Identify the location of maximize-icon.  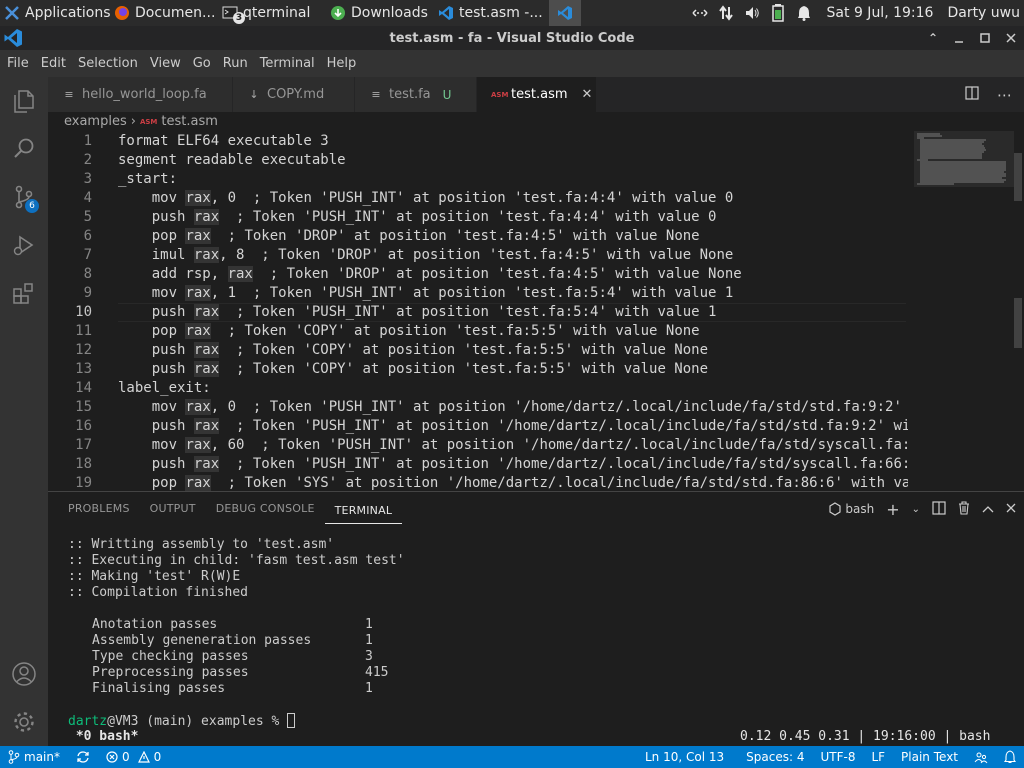
(985, 38).